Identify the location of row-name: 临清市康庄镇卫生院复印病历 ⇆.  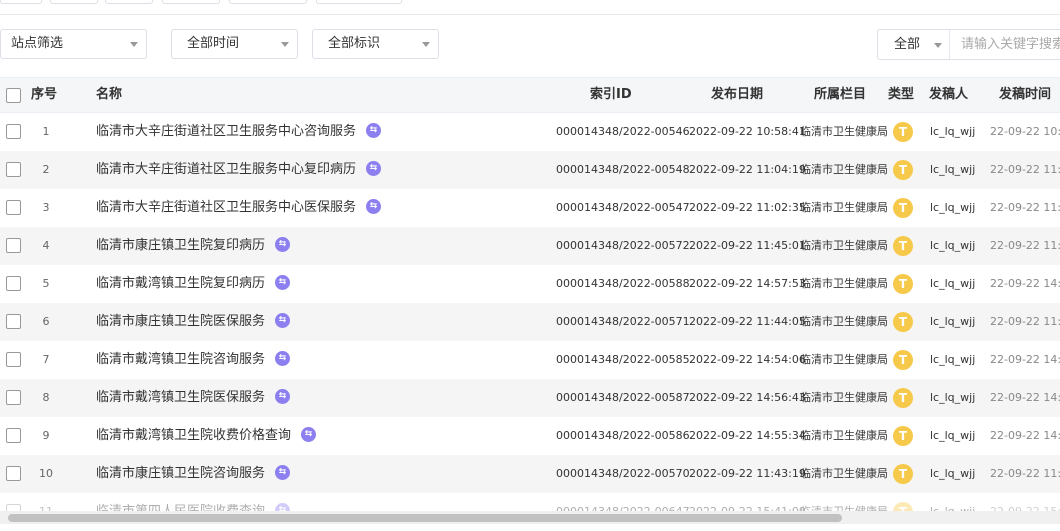
(193, 246).